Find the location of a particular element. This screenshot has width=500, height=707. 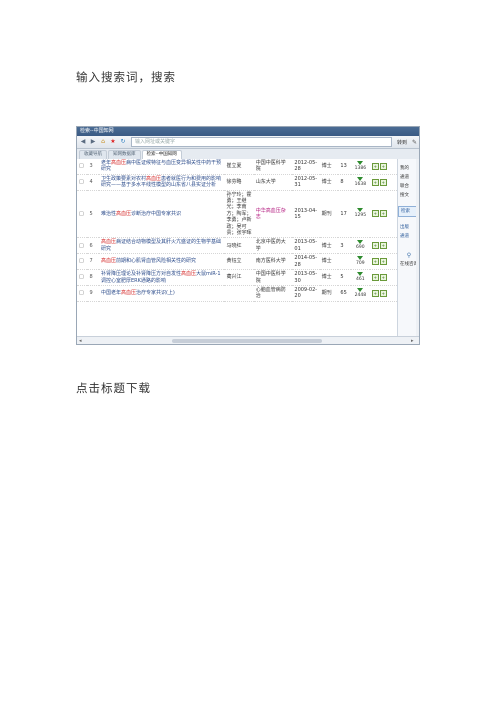

tab-2: 检索--中国知网 is located at coordinates (161, 154).